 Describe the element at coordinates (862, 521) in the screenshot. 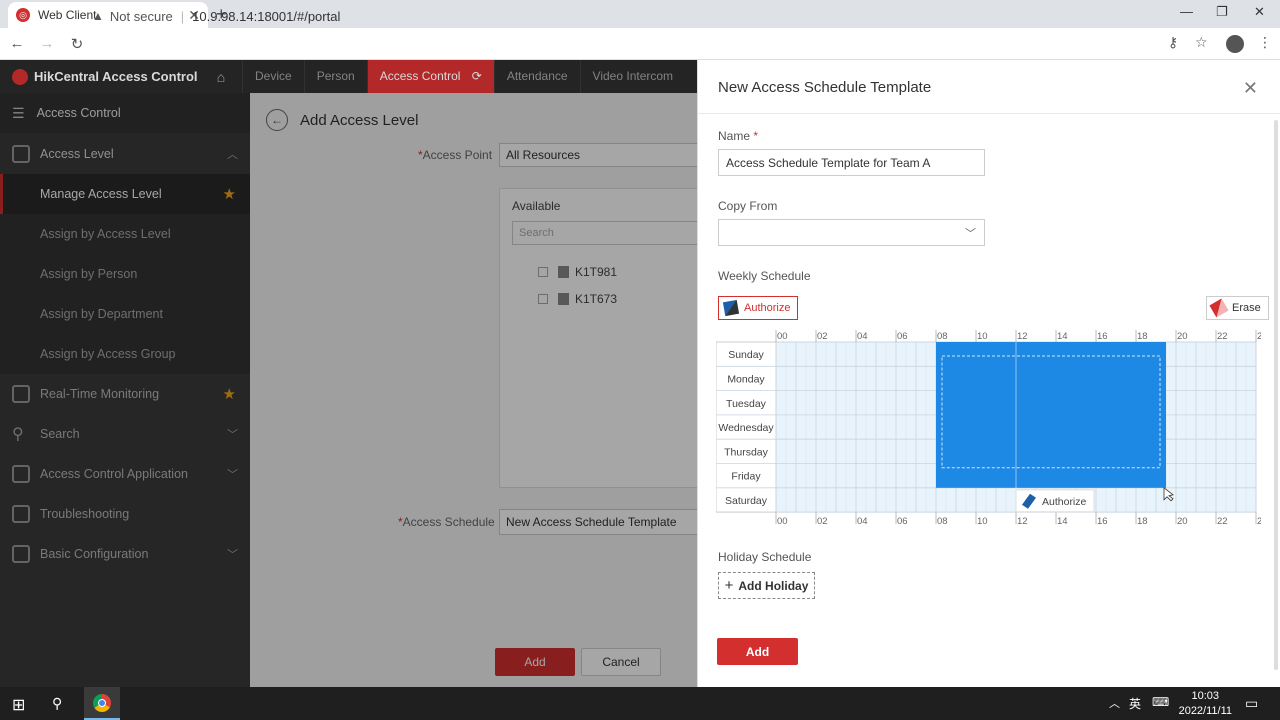

I see `hour-tick-bottom: 04` at that location.